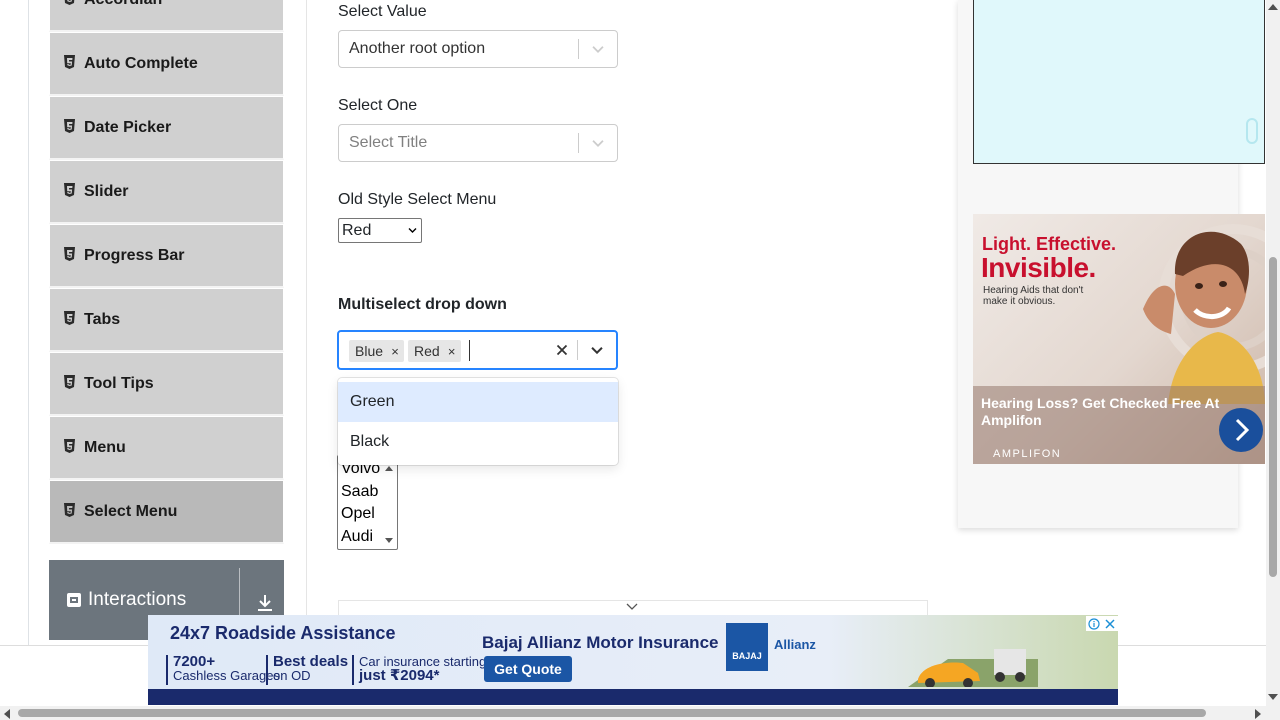 The height and width of the screenshot is (720, 1280). Describe the element at coordinates (633, 697) in the screenshot. I see `banner-fine-print` at that location.